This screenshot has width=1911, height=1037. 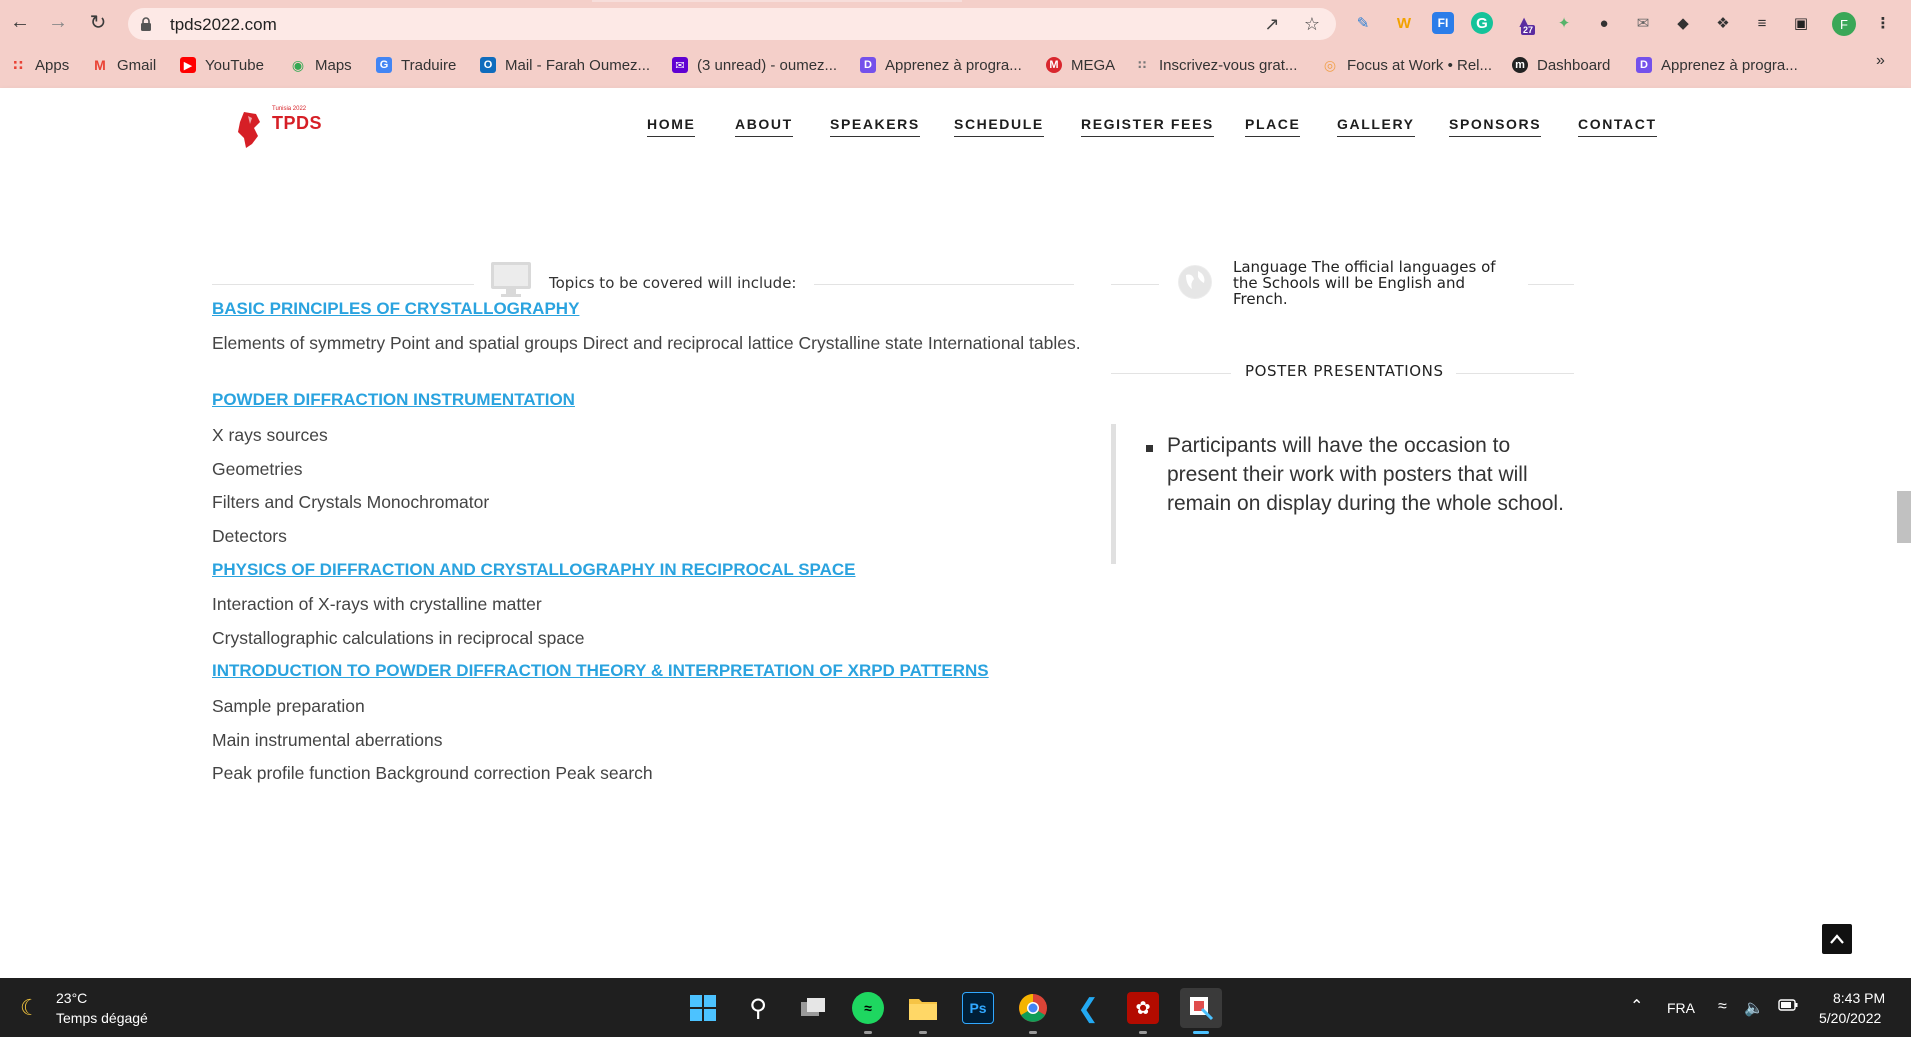 I want to click on active-app-indicator, so click(x=1201, y=1032).